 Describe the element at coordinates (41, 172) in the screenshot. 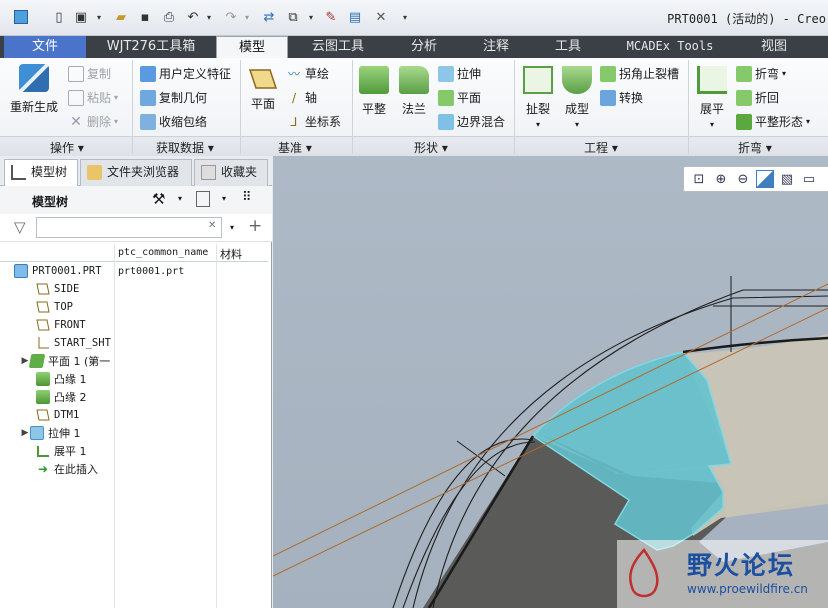

I see `tab-model-tree: 模型树` at that location.